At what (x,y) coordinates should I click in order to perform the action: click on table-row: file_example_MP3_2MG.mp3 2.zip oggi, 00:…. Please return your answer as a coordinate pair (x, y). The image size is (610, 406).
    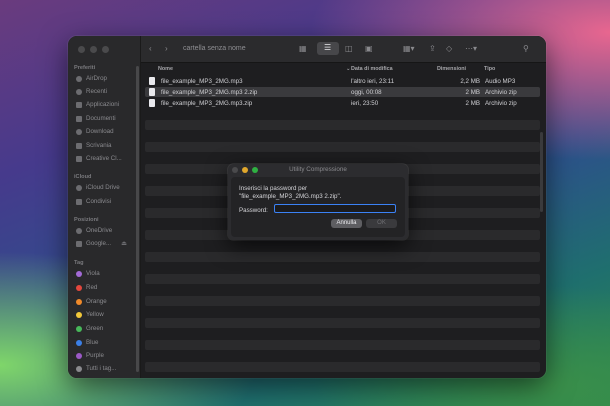
    Looking at the image, I should click on (342, 92).